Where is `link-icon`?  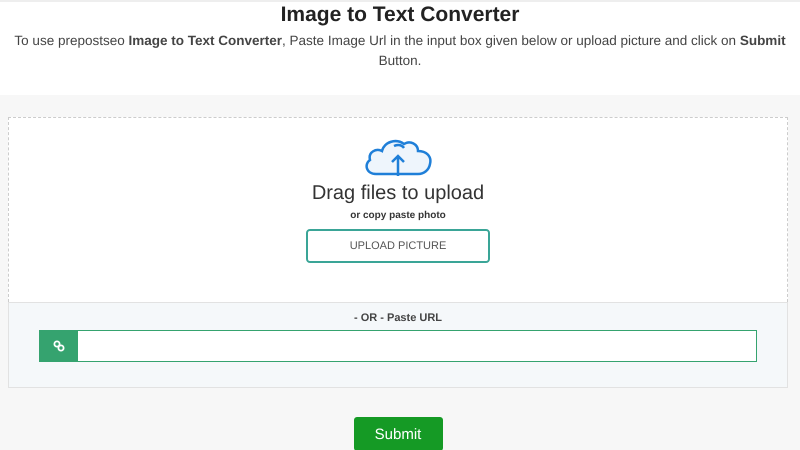
link-icon is located at coordinates (59, 346).